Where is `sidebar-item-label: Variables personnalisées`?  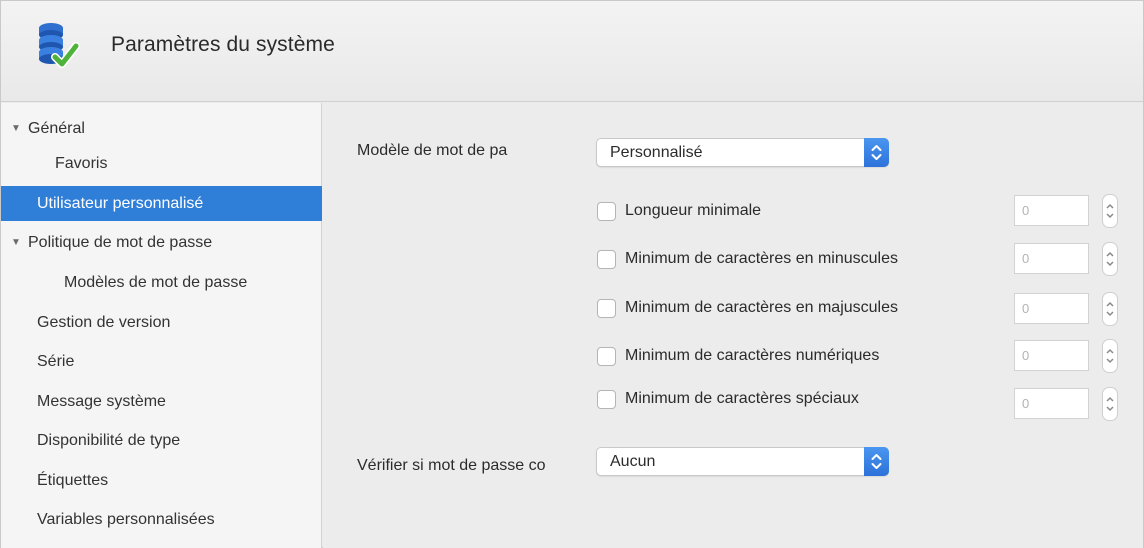 sidebar-item-label: Variables personnalisées is located at coordinates (126, 519).